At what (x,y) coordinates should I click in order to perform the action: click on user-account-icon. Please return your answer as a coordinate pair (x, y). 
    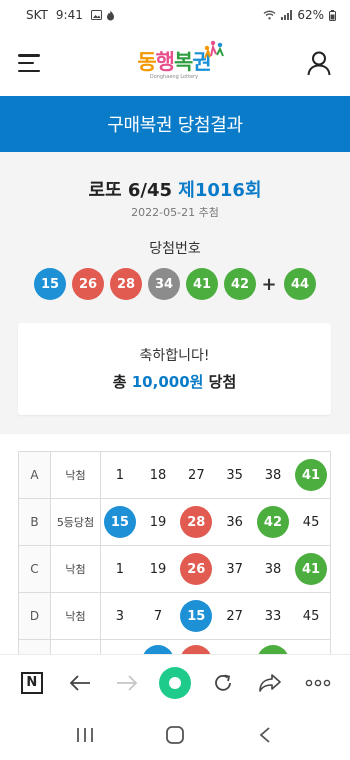
    Looking at the image, I should click on (319, 63).